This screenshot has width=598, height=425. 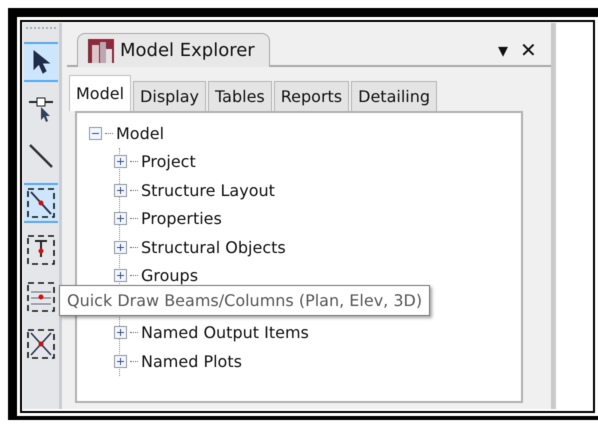 What do you see at coordinates (169, 276) in the screenshot?
I see `tree-item: Groups` at bounding box center [169, 276].